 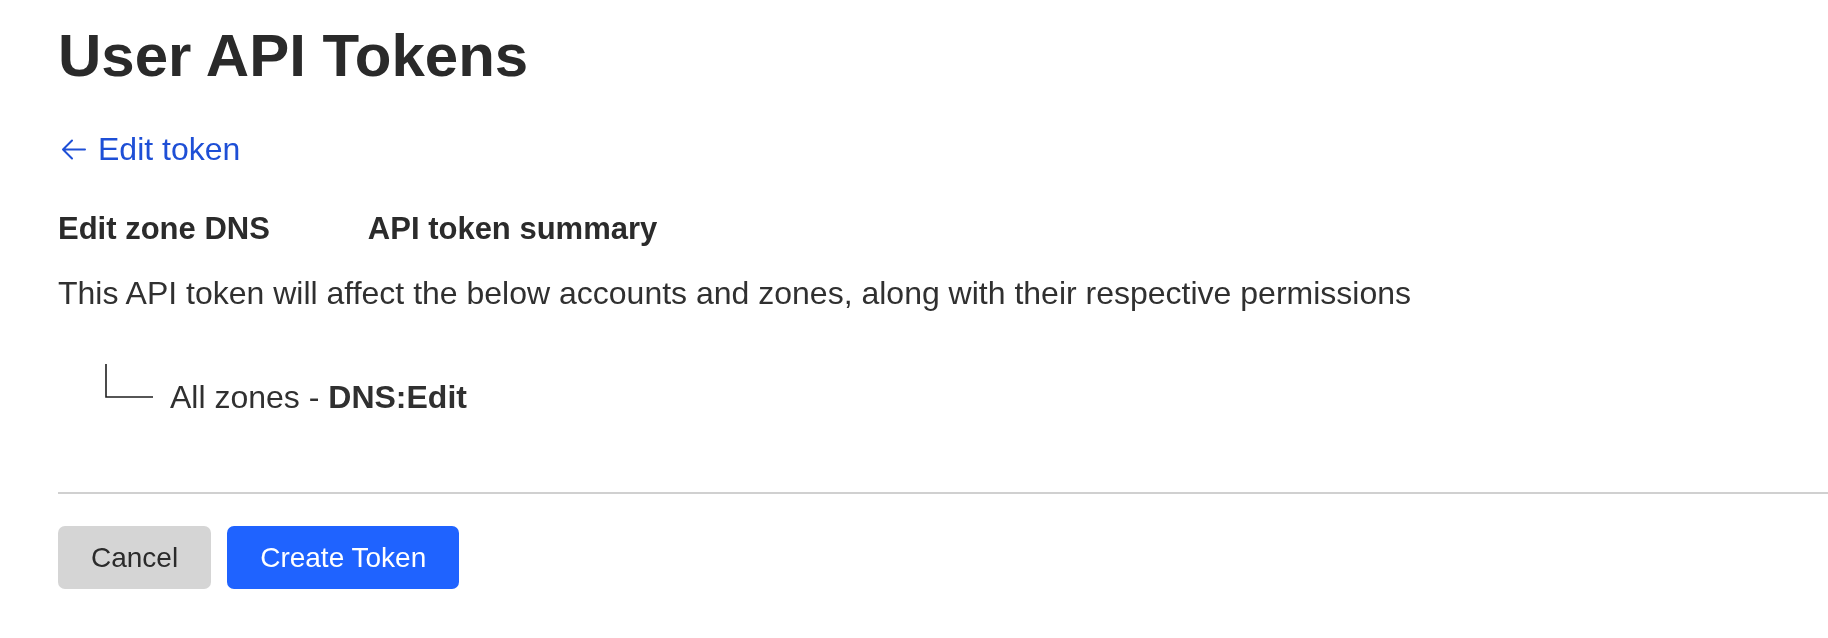 I want to click on back-link: Edit token, so click(x=151, y=149).